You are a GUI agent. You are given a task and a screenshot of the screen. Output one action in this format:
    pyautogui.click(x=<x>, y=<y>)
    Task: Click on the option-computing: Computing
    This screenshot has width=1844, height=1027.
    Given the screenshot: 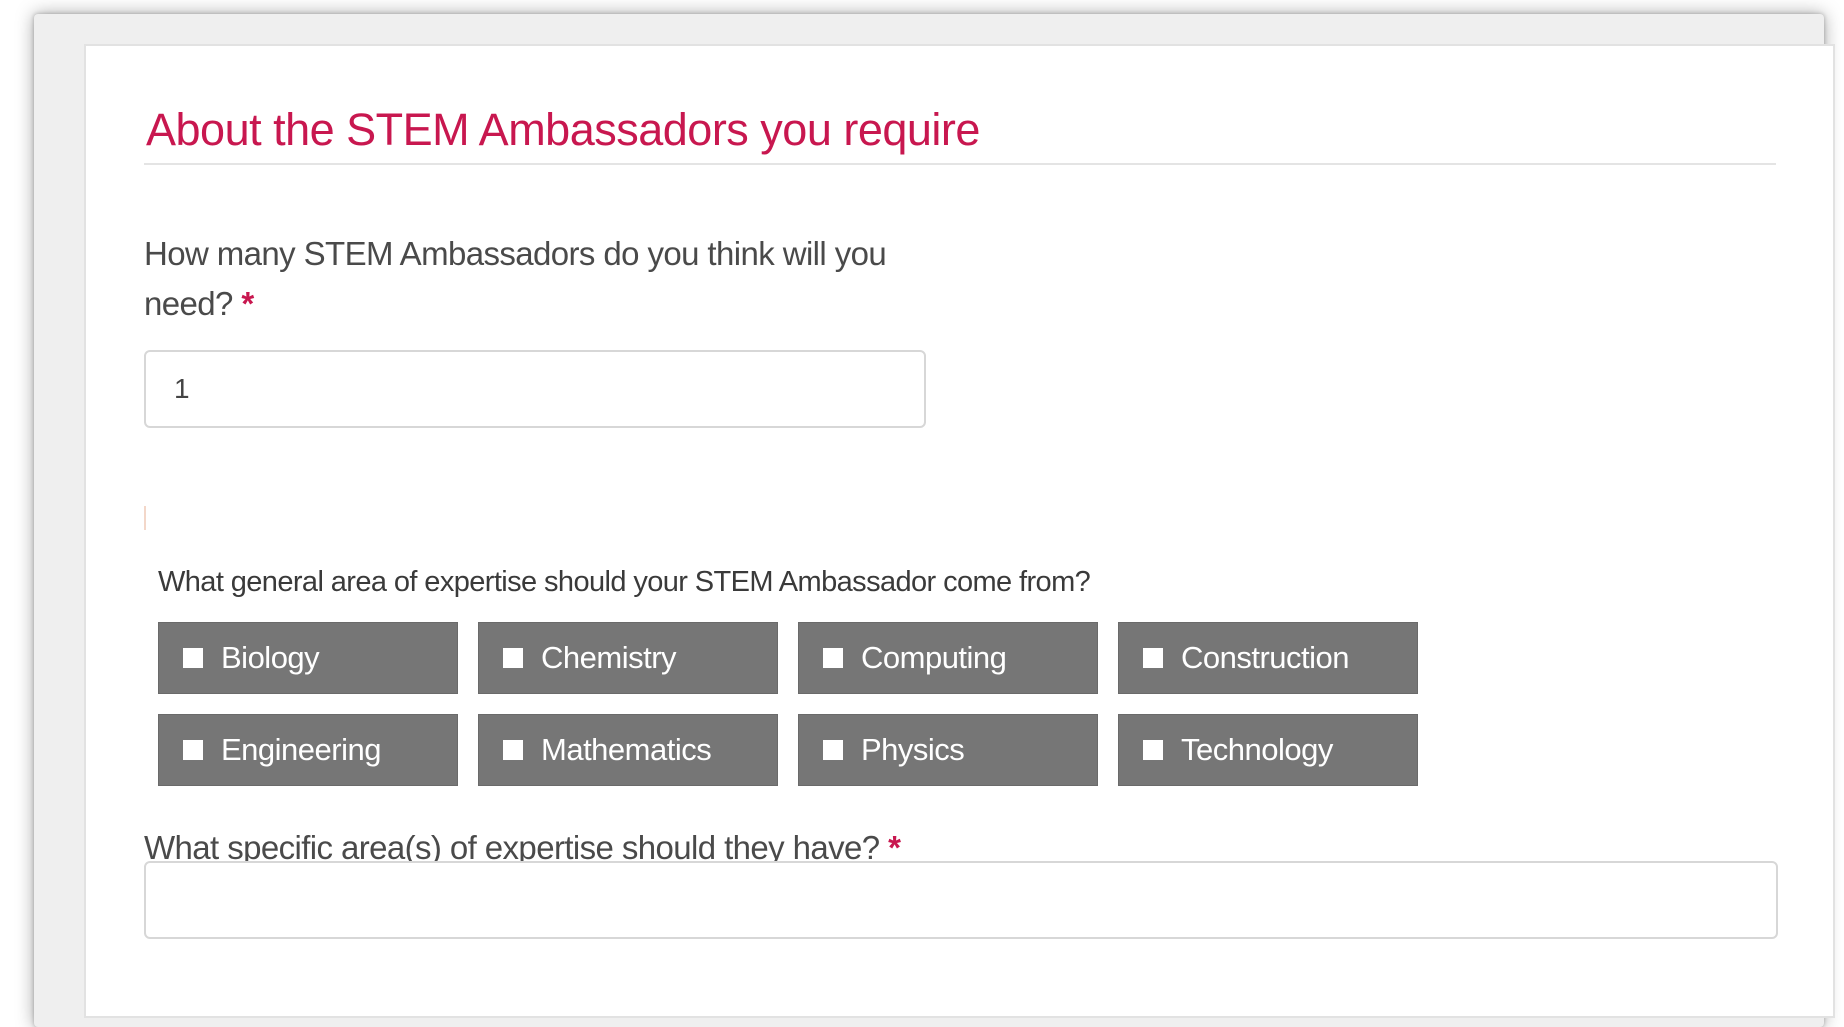 What is the action you would take?
    pyautogui.click(x=948, y=658)
    